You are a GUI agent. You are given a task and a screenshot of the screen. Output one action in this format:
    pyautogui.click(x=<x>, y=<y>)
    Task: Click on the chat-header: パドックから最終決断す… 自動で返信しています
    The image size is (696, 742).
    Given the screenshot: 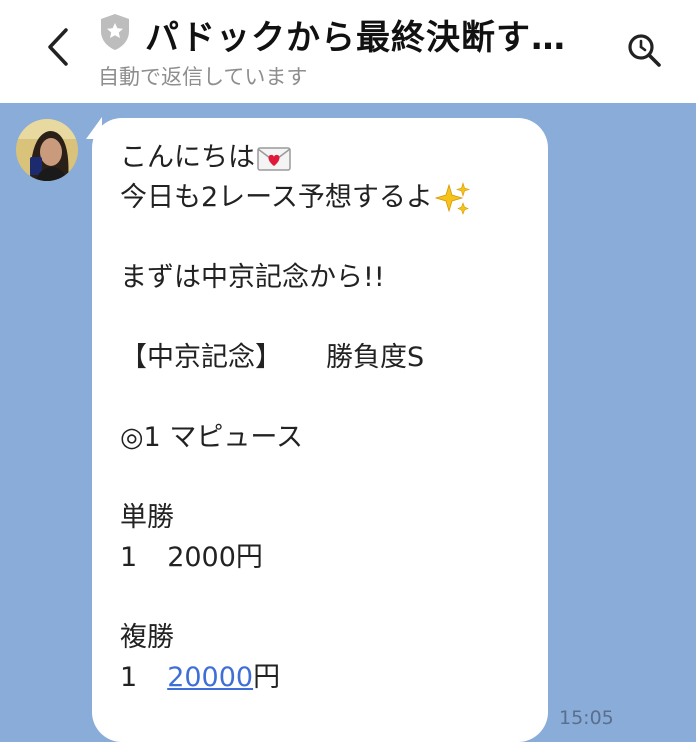 What is the action you would take?
    pyautogui.click(x=348, y=51)
    